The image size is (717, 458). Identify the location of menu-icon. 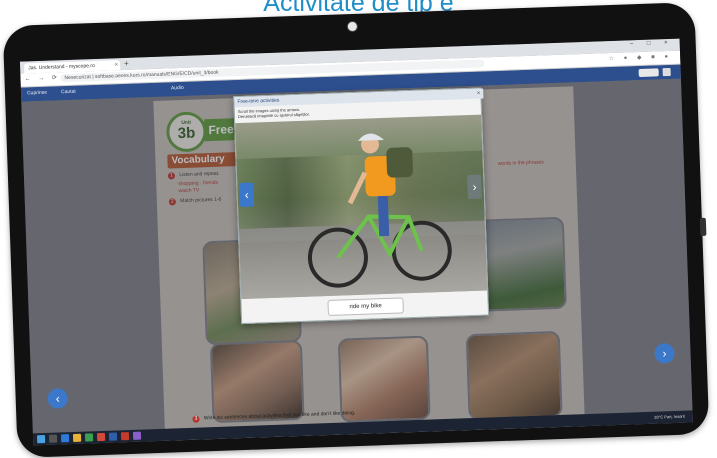
(666, 72).